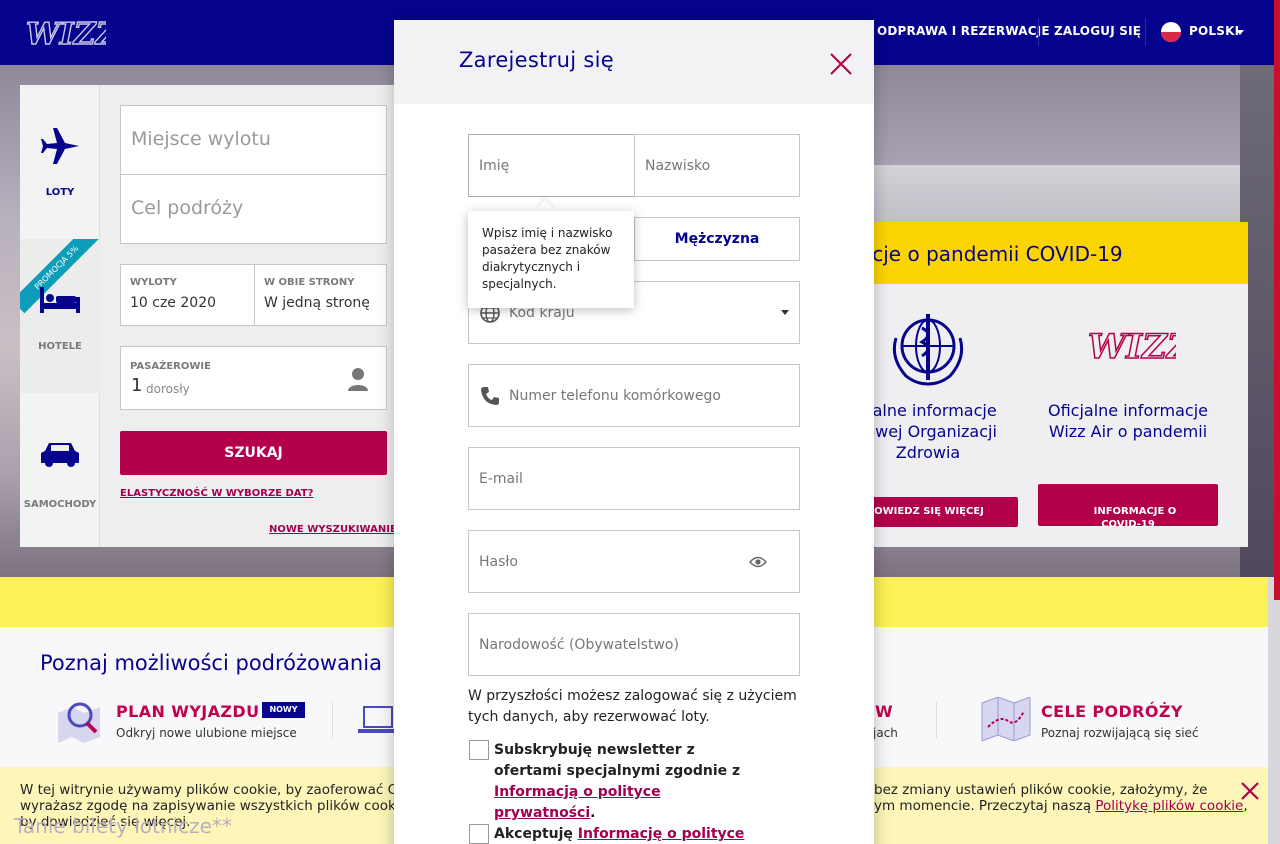  I want to click on wizz-logo-icon: WIZZ, so click(1131, 347).